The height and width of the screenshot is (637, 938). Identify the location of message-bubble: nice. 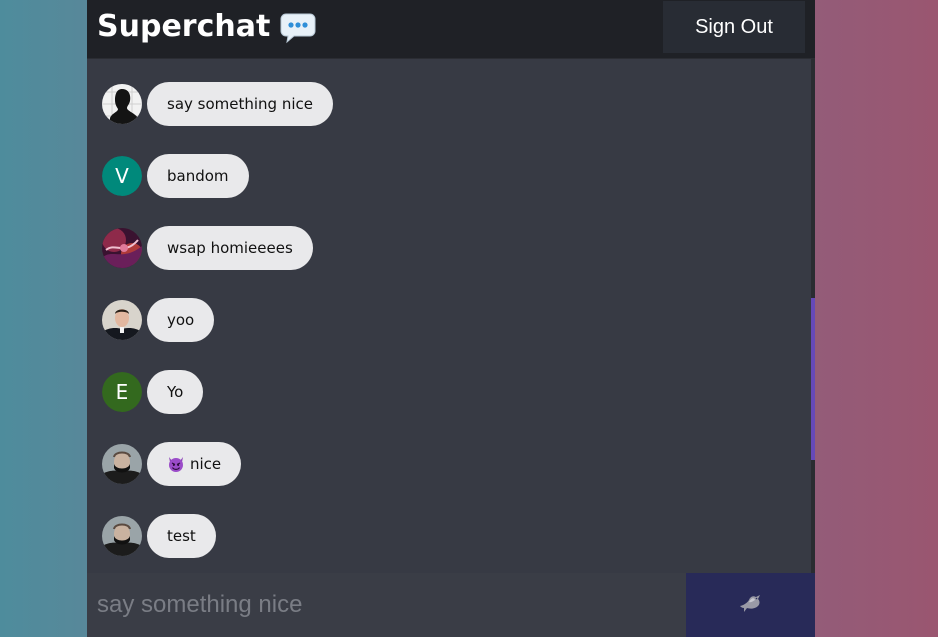
(194, 464).